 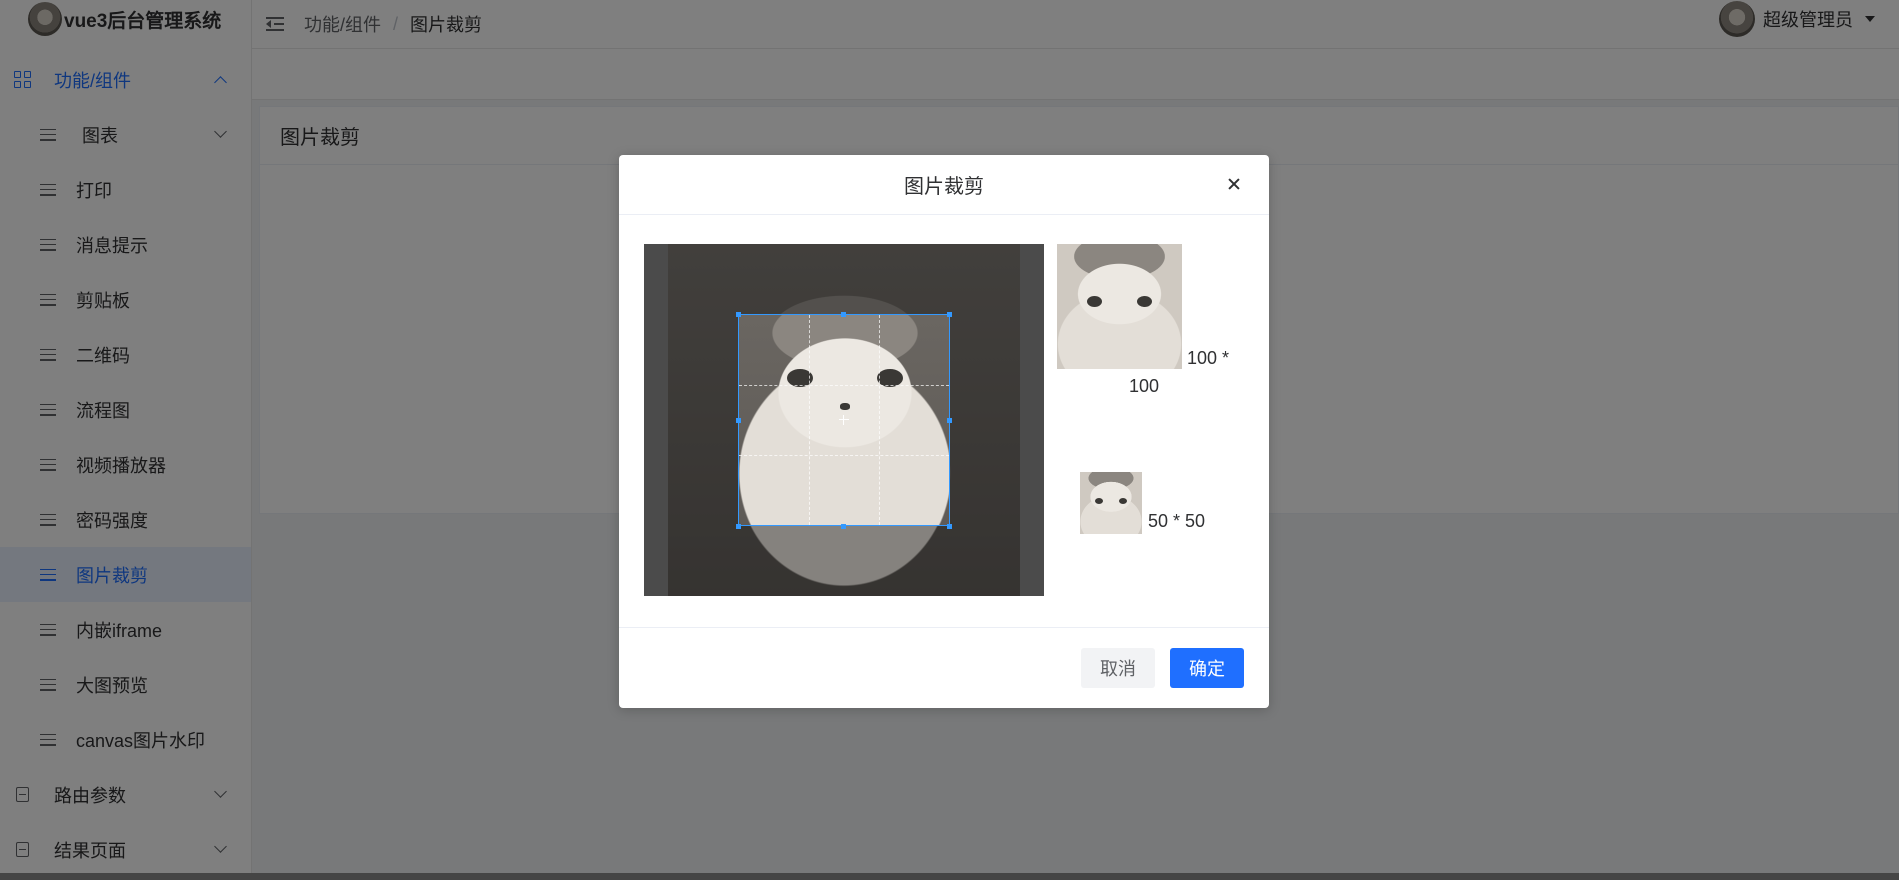 What do you see at coordinates (949, 526) in the screenshot?
I see `crop-handle-se` at bounding box center [949, 526].